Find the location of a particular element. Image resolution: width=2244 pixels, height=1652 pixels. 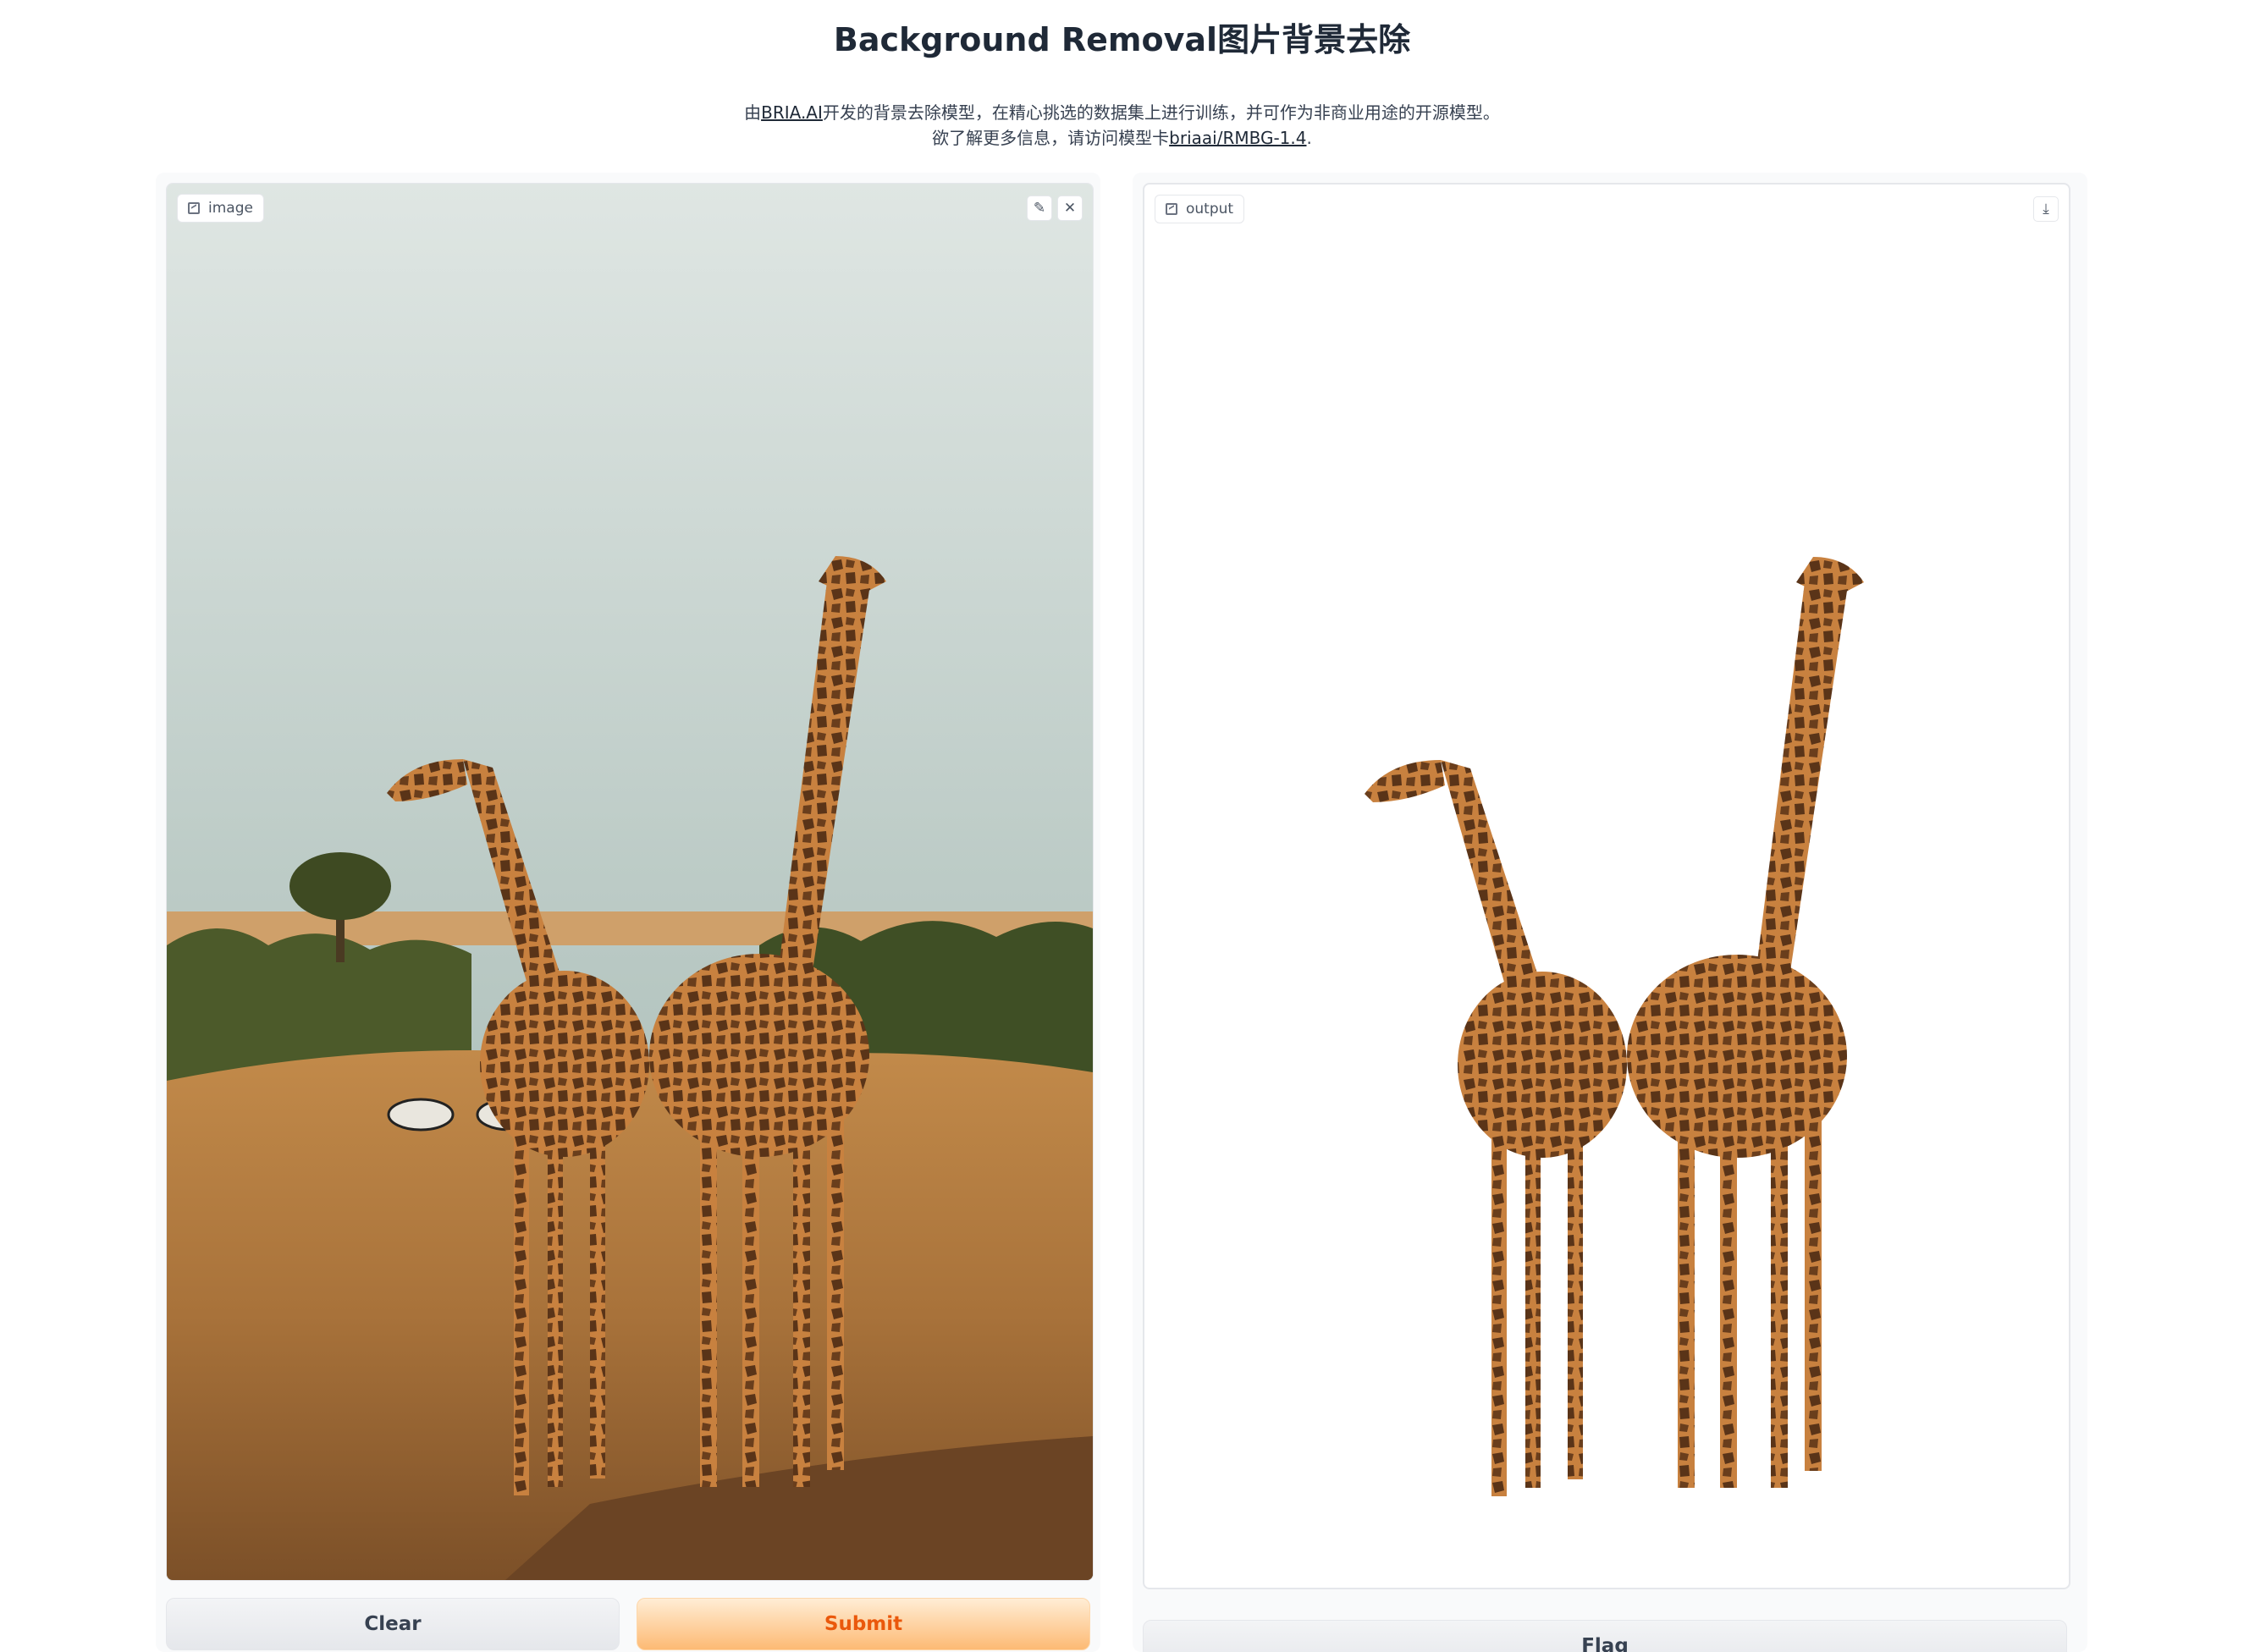

close-icon: ✕ is located at coordinates (1070, 208).